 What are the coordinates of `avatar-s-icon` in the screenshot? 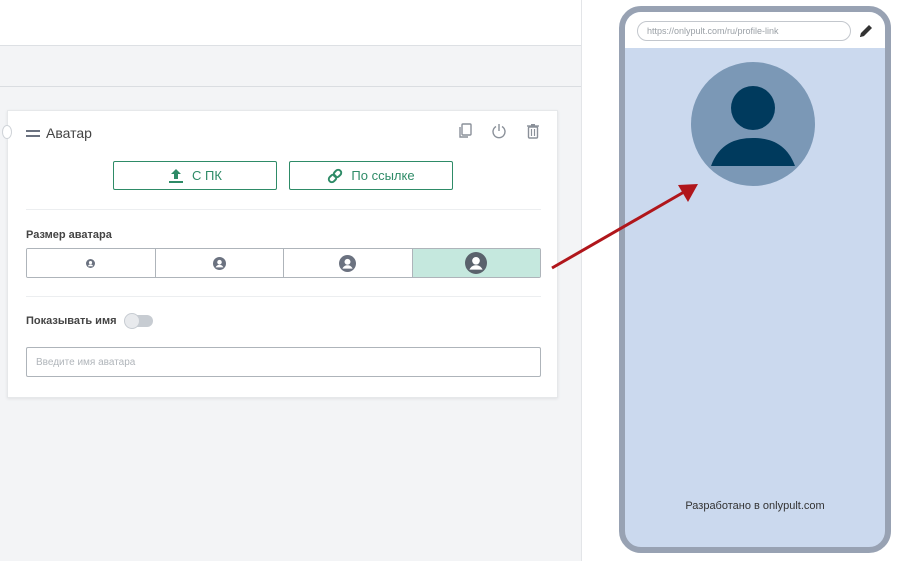 It's located at (219, 263).